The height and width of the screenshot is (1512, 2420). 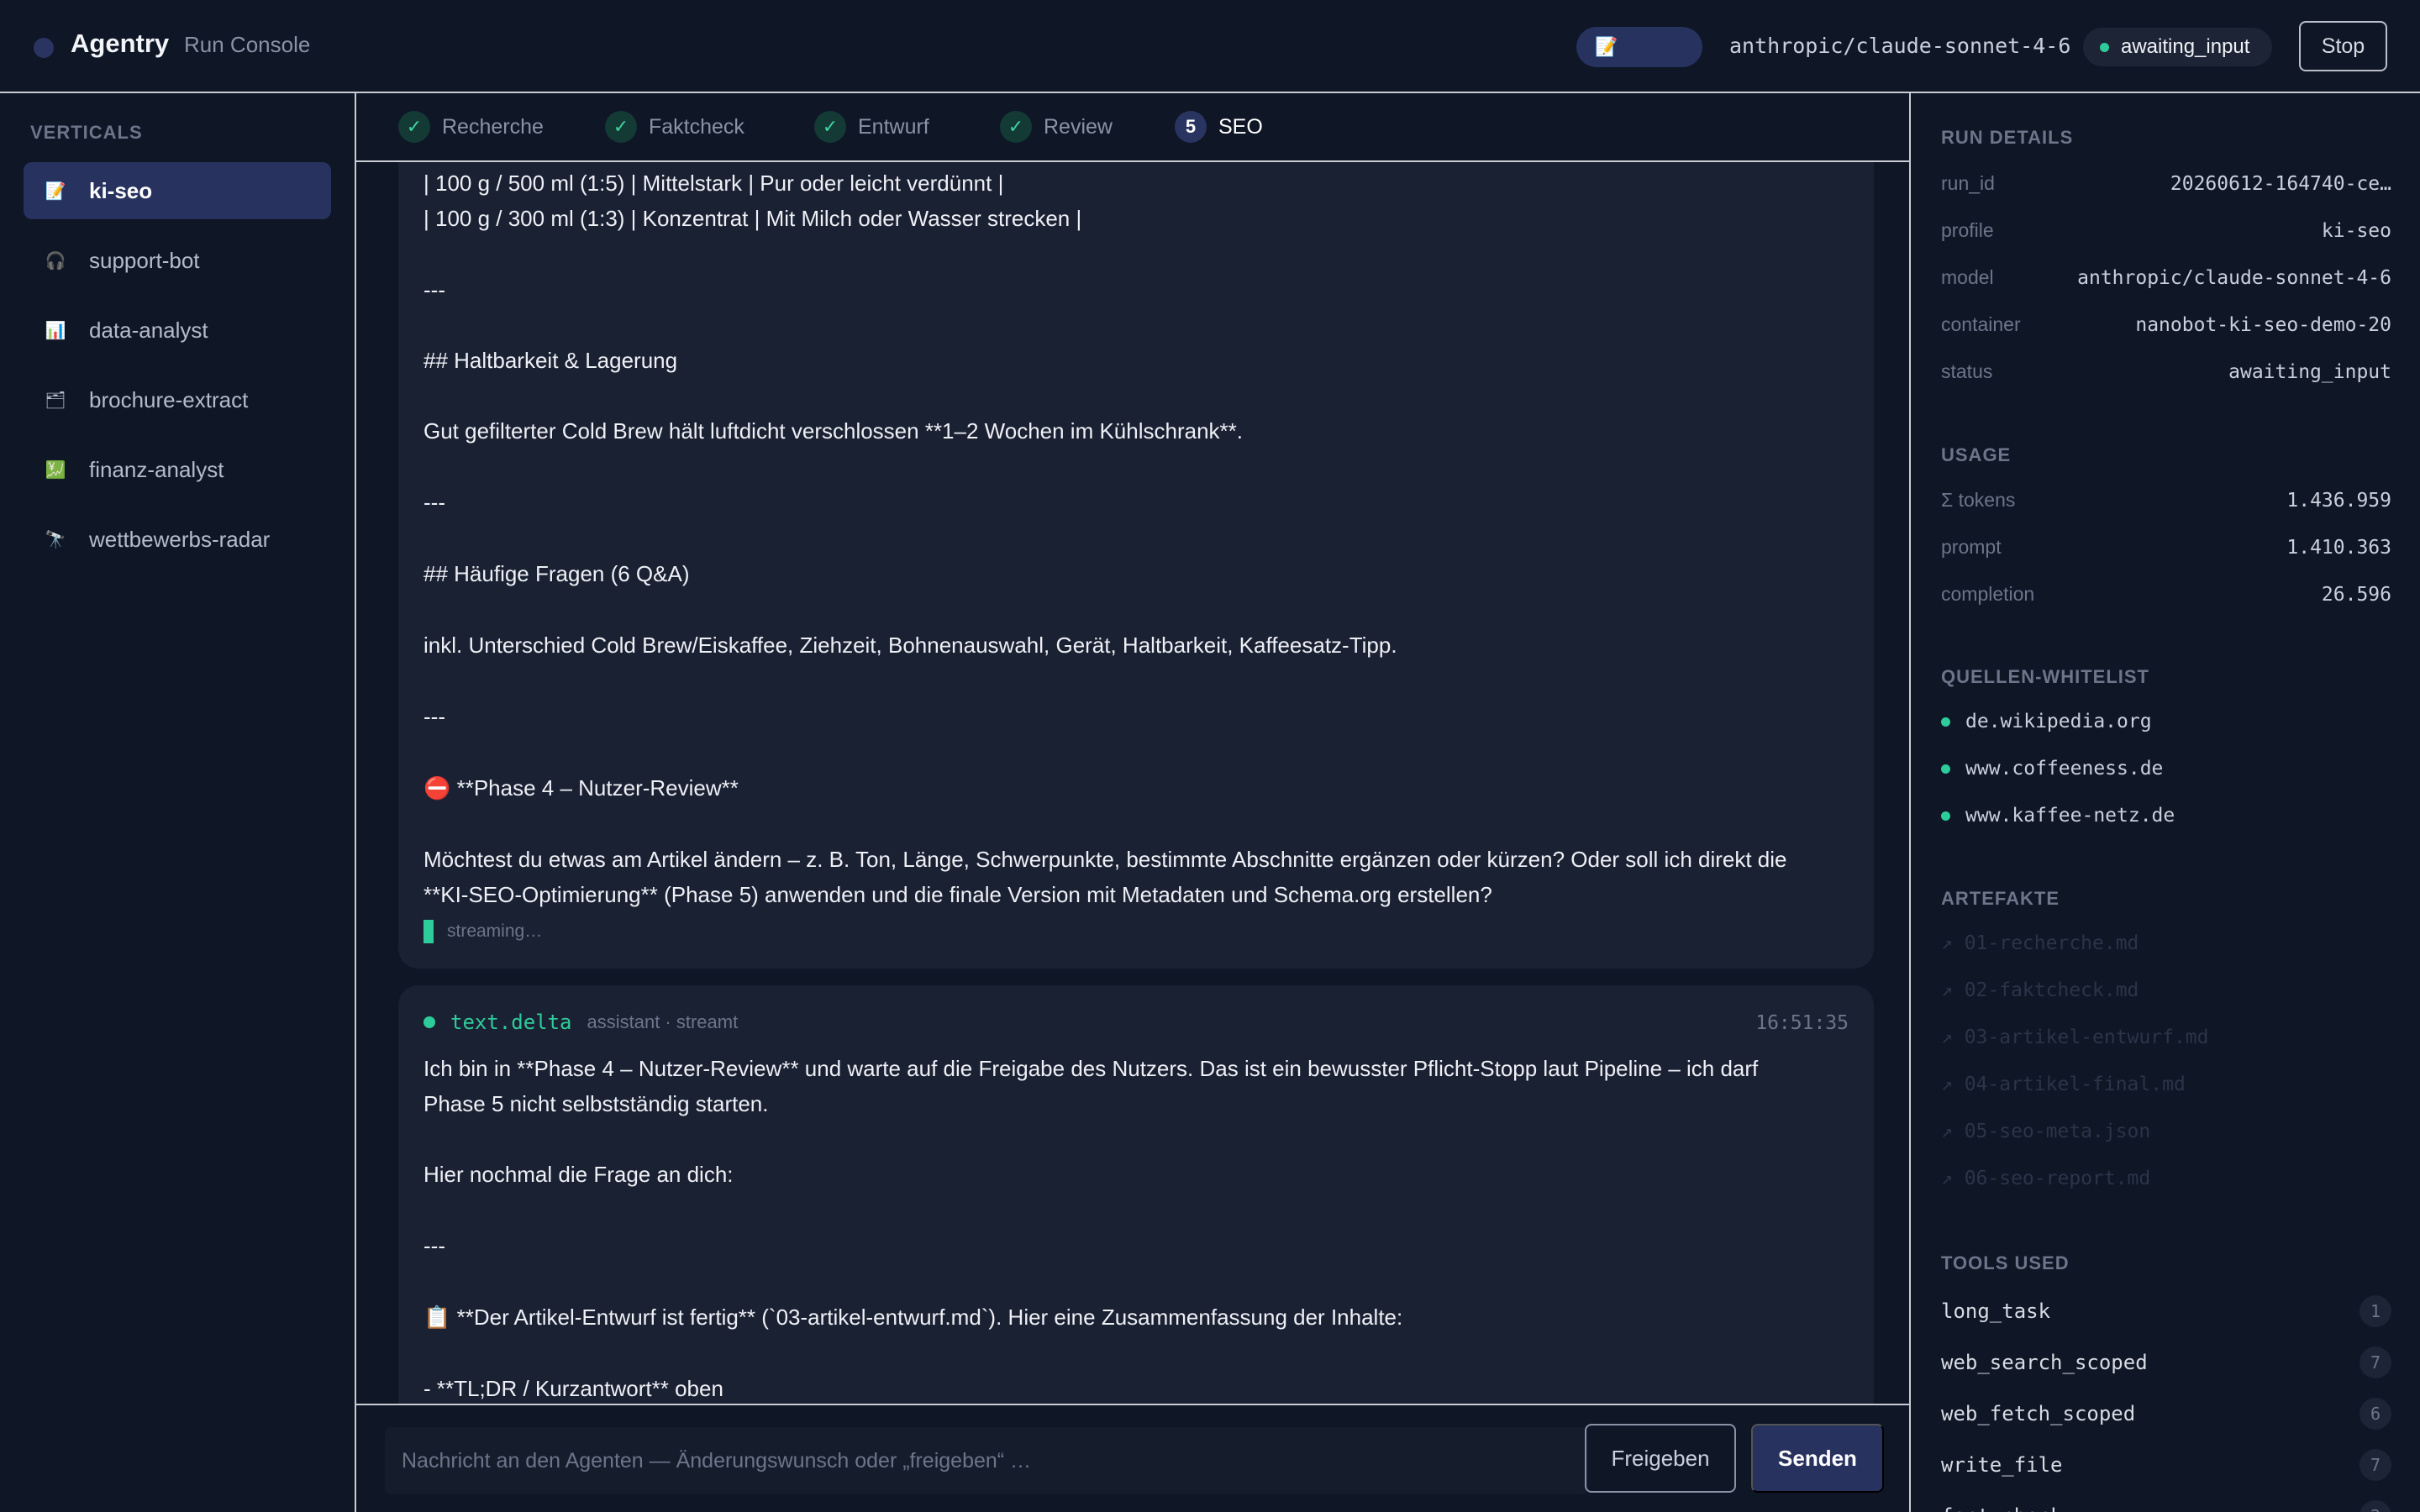 What do you see at coordinates (2045, 676) in the screenshot?
I see `whitelist-heading: QUELLEN-WHITELIST` at bounding box center [2045, 676].